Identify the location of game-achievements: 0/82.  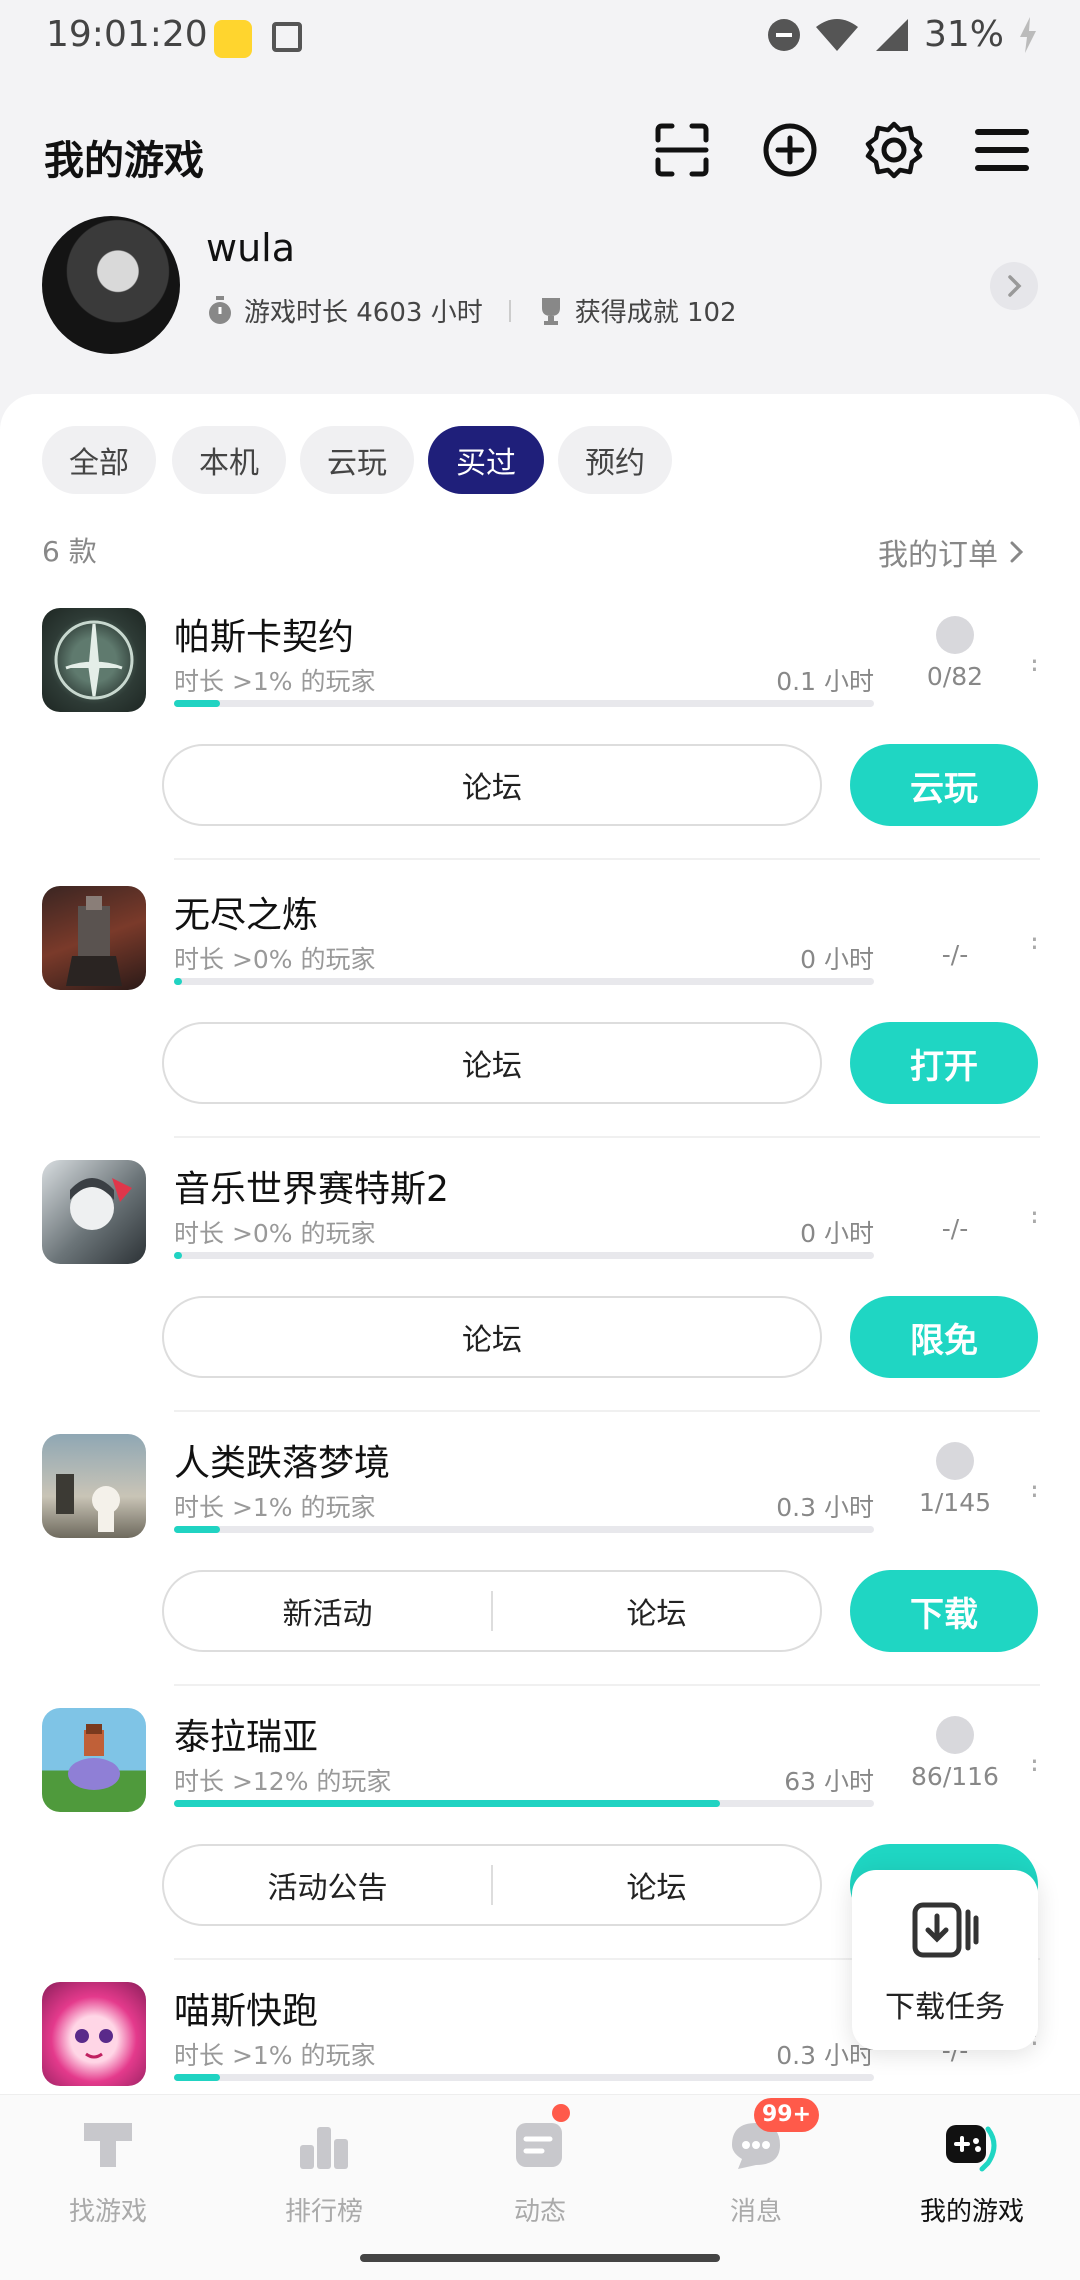
(955, 676).